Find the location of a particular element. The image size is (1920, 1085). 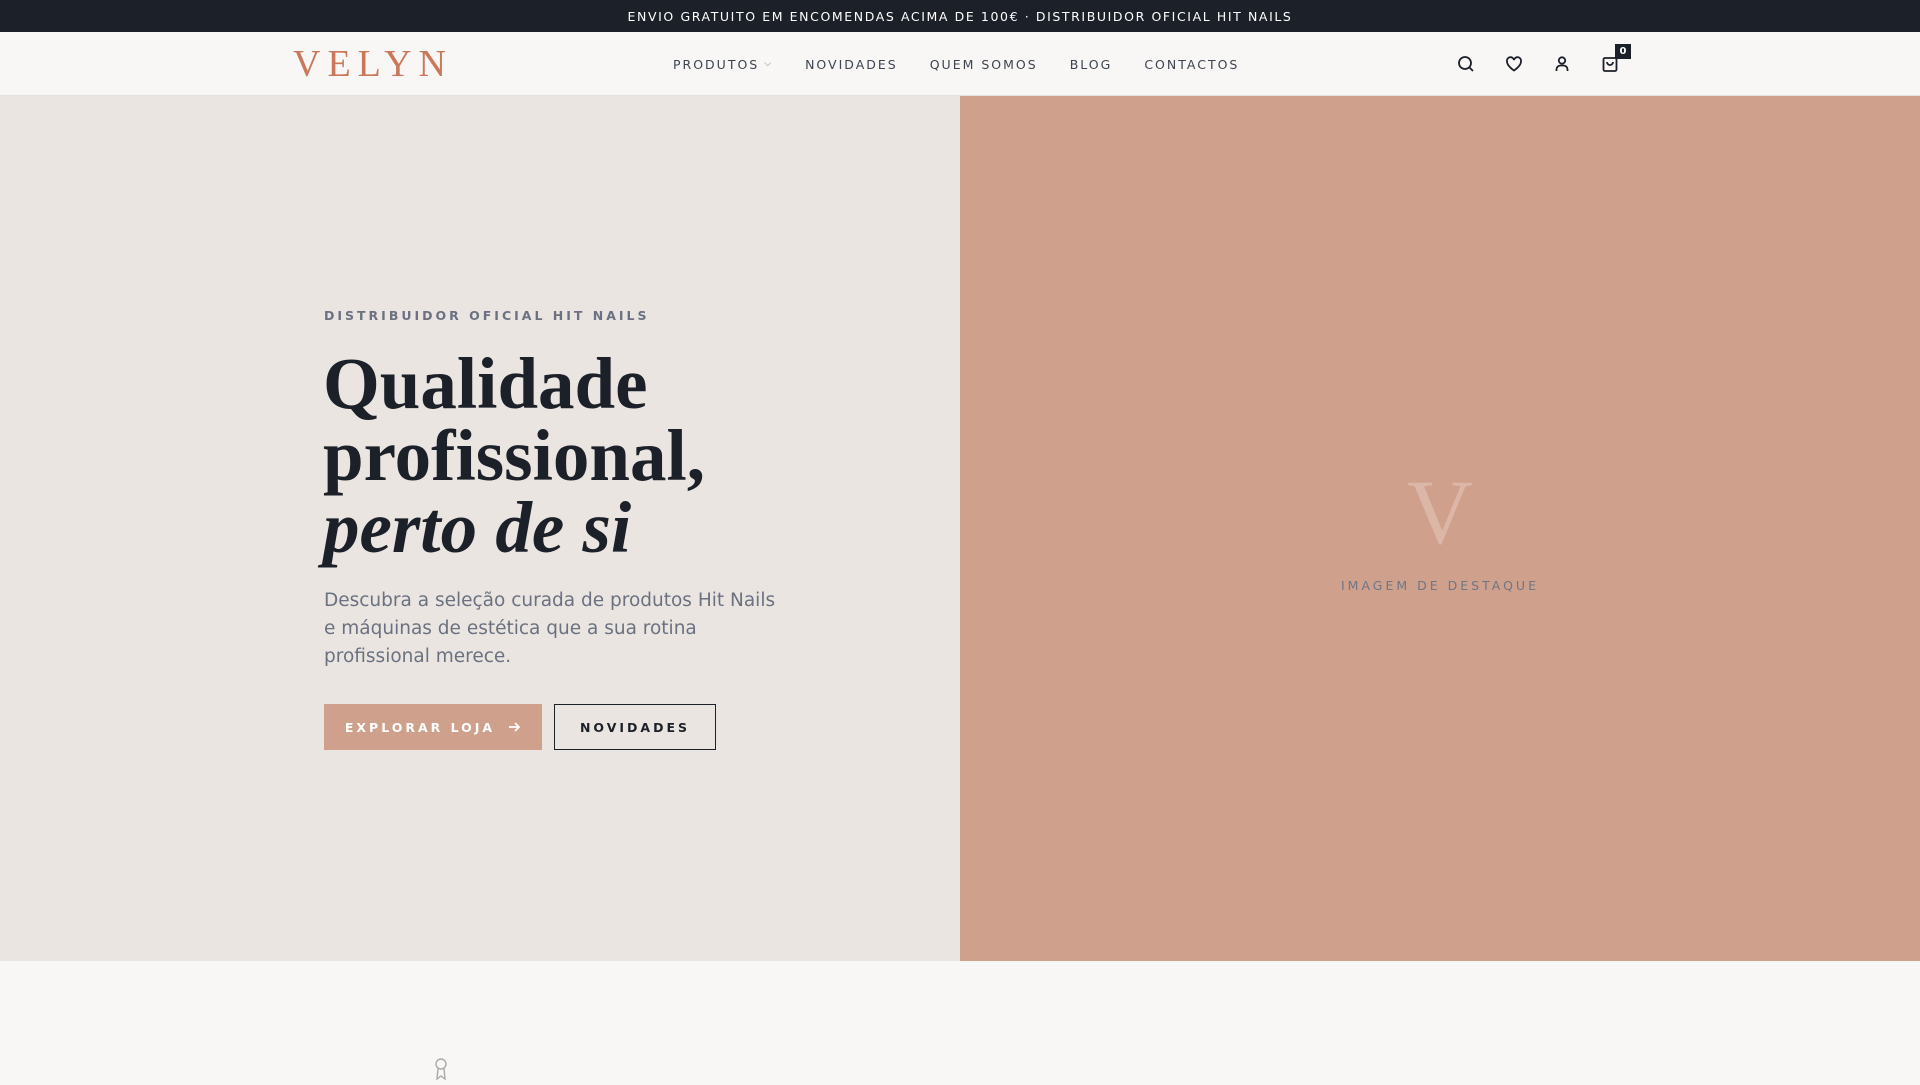

nav-blog: BLOG is located at coordinates (1091, 64).